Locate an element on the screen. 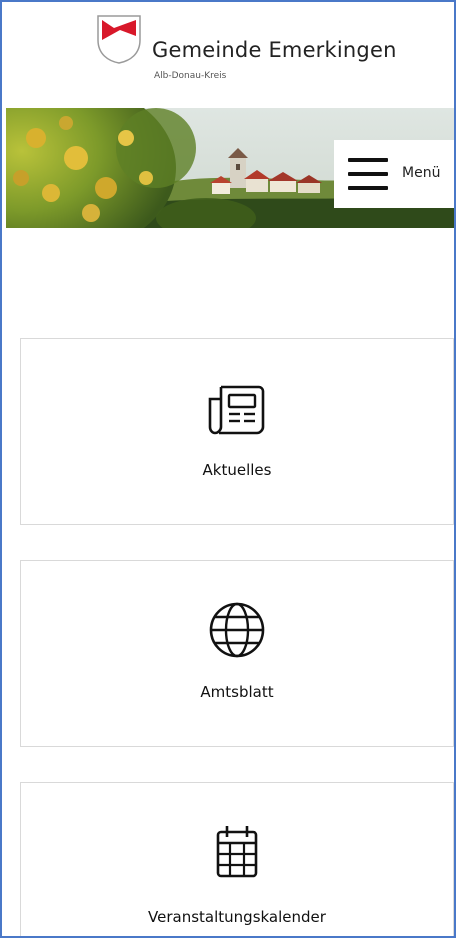  tile-label-amtsblatt: Amtsblatt is located at coordinates (237, 692).